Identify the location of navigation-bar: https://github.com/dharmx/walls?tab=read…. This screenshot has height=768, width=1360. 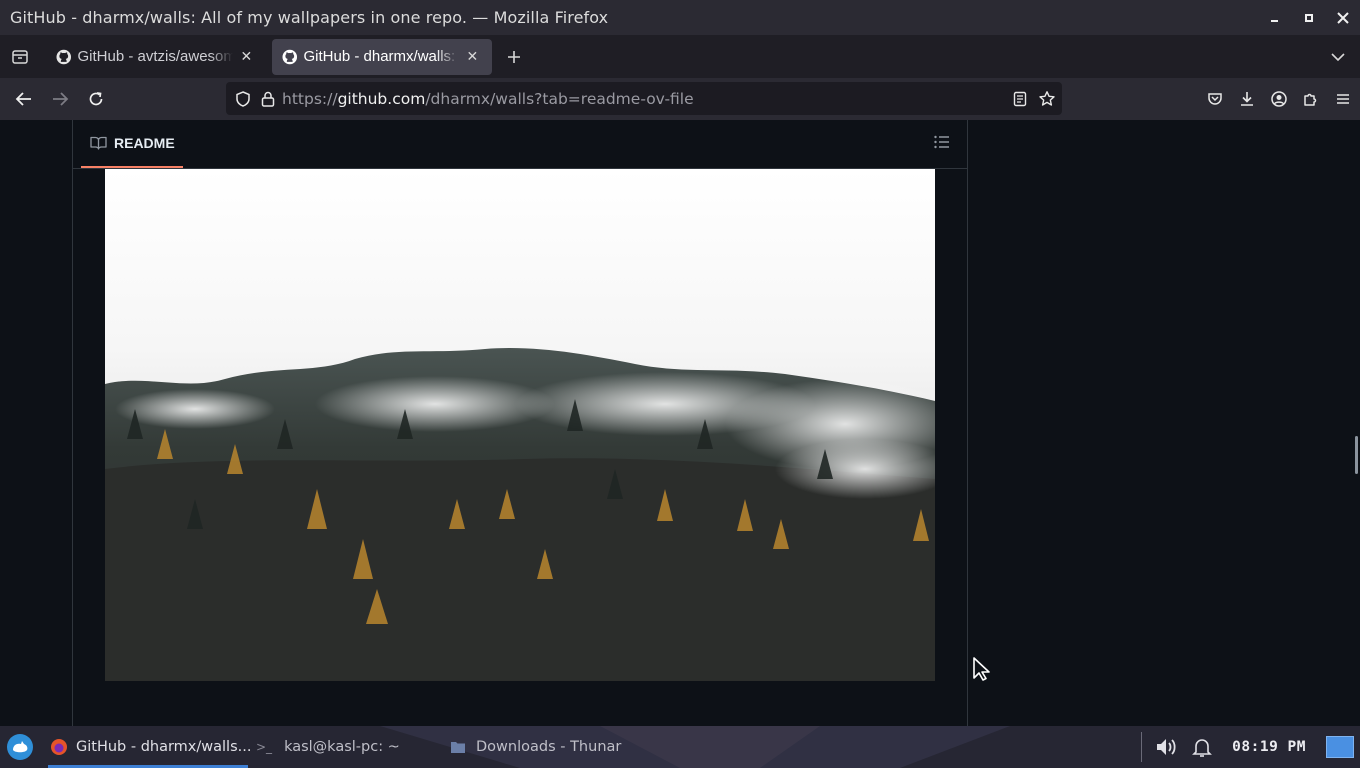
(680, 99).